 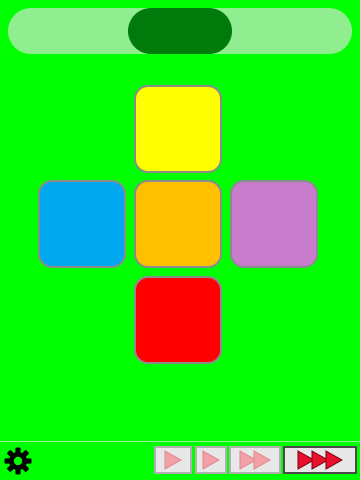 What do you see at coordinates (180, 31) in the screenshot?
I see `progress-indicator` at bounding box center [180, 31].